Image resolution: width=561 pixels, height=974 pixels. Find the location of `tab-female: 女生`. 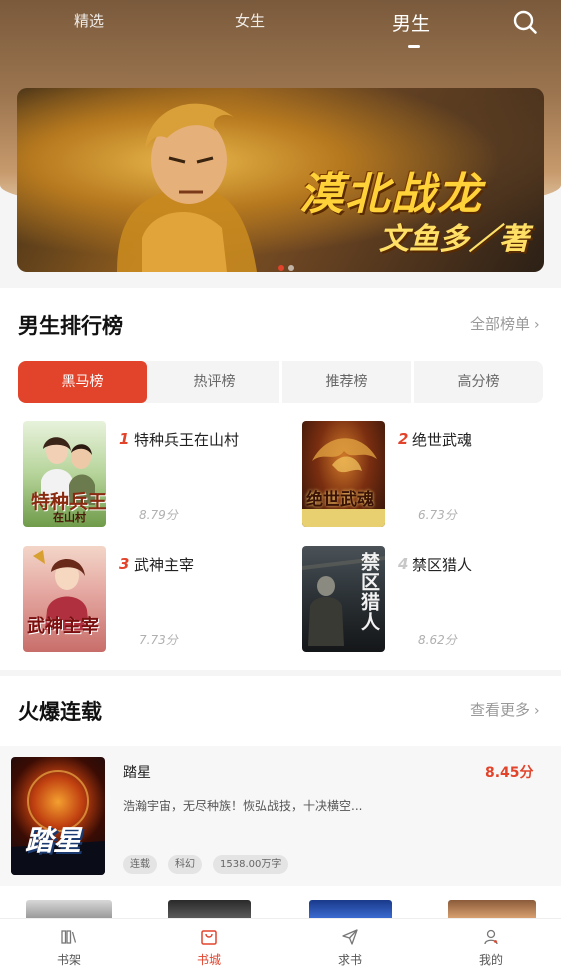

tab-female: 女生 is located at coordinates (250, 20).